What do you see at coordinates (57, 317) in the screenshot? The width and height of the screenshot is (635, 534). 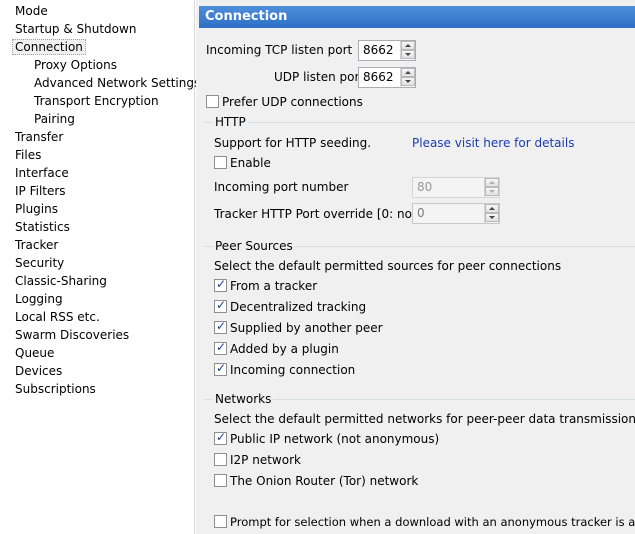 I see `tree-item-local-rss: Local RSS etc.` at bounding box center [57, 317].